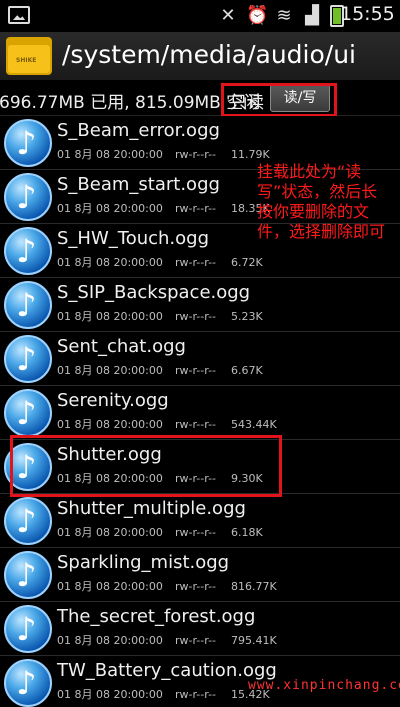  I want to click on file-name: Shutter_multiple.ogg, so click(151, 508).